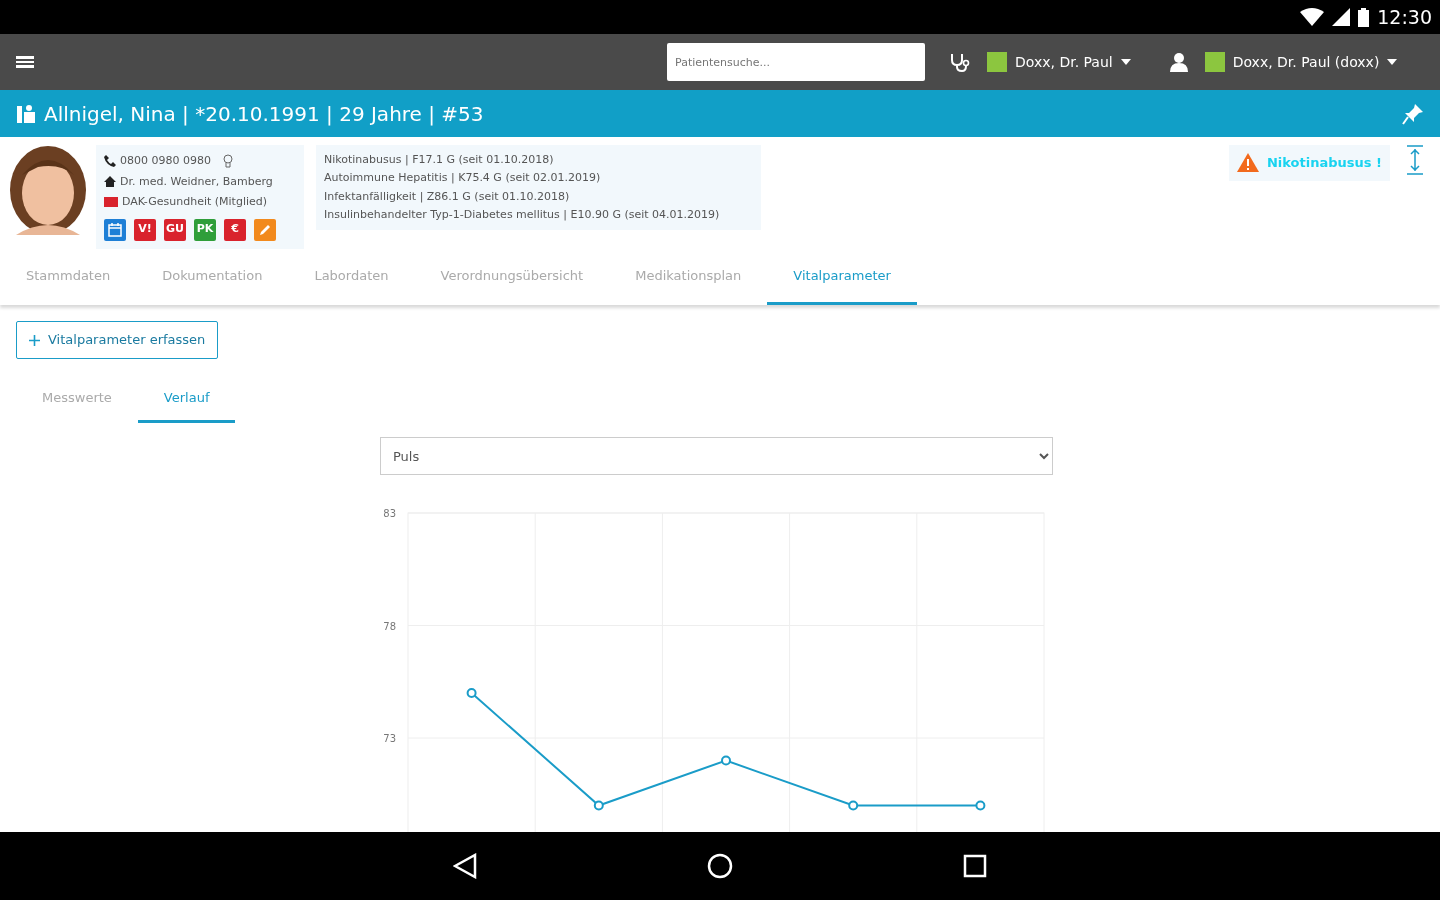  I want to click on recents-icon, so click(975, 866).